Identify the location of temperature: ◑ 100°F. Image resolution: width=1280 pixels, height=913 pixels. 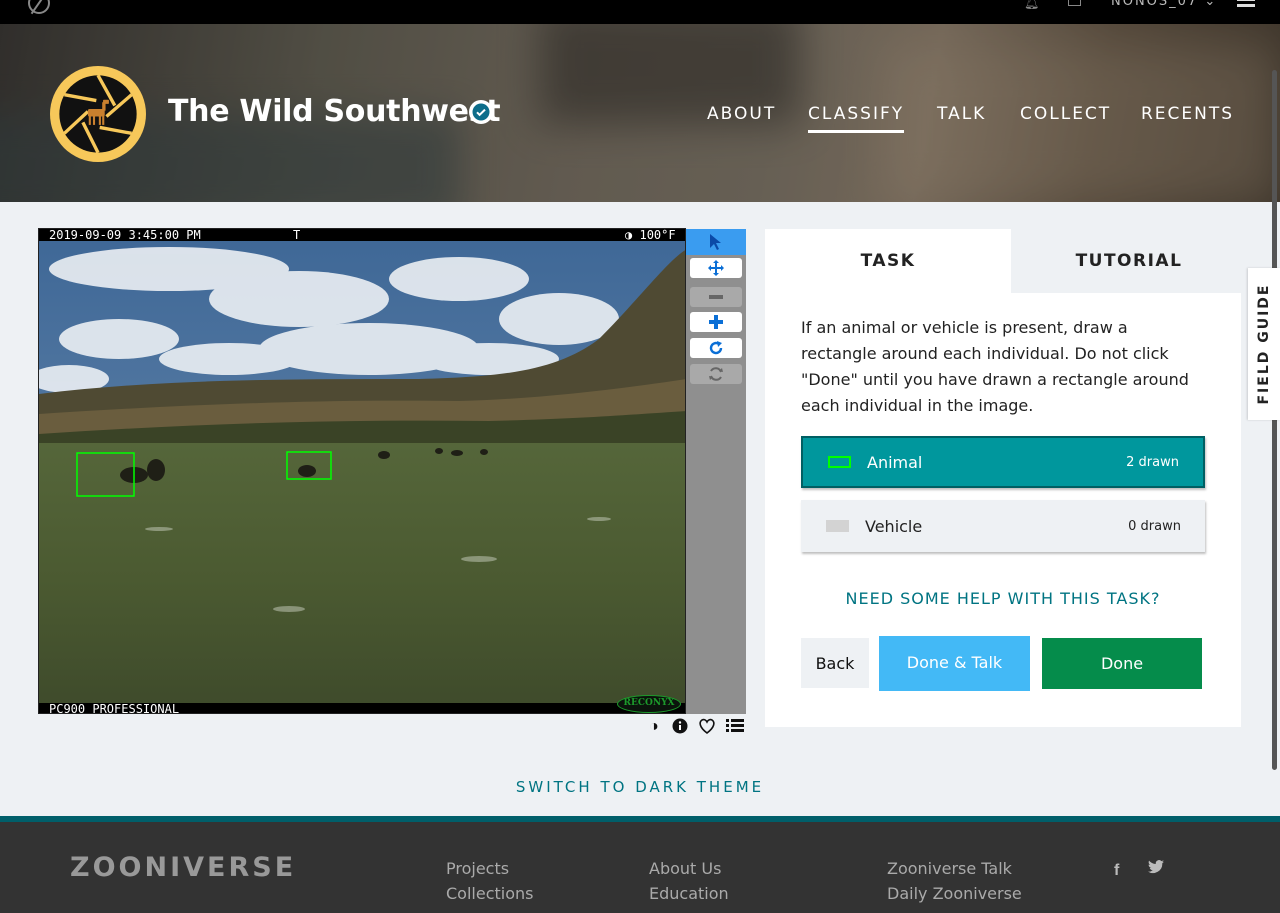
(650, 235).